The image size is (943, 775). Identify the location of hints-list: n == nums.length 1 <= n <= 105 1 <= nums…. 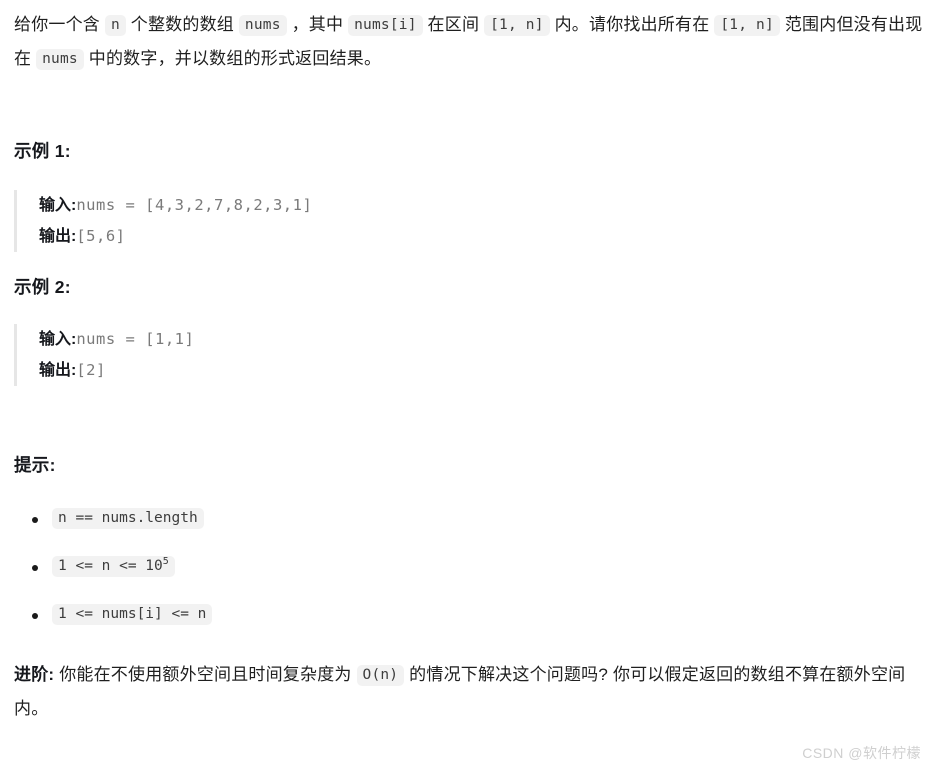
(473, 567).